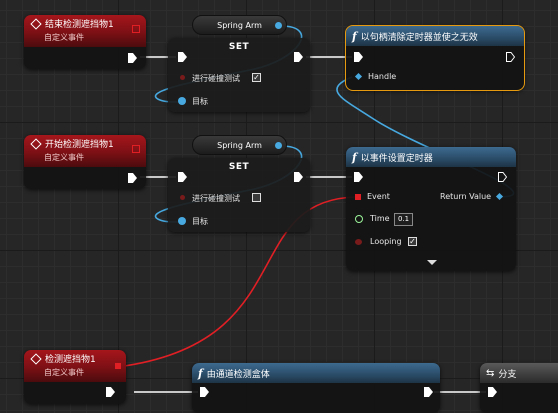 The width and height of the screenshot is (558, 413). I want to click on event-label: Event, so click(378, 196).